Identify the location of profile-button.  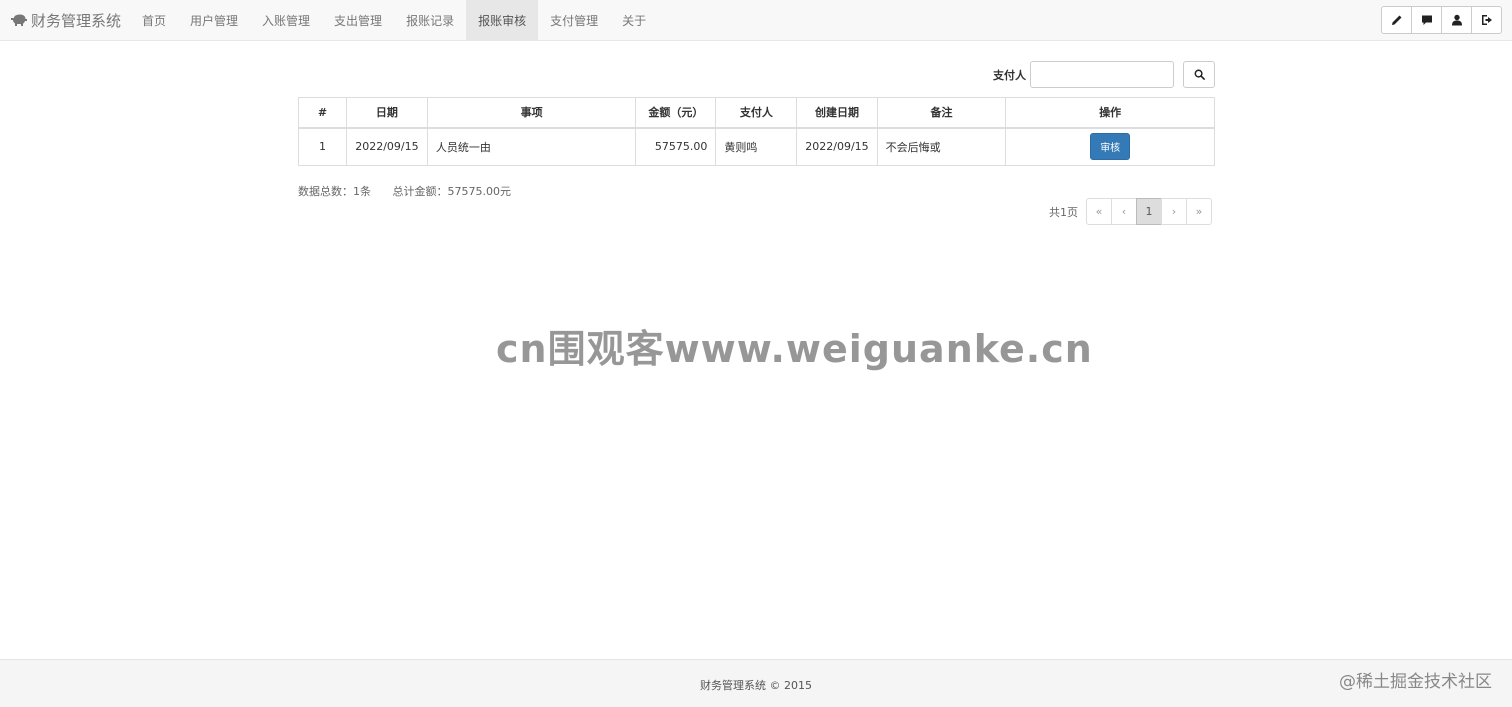
(1456, 20).